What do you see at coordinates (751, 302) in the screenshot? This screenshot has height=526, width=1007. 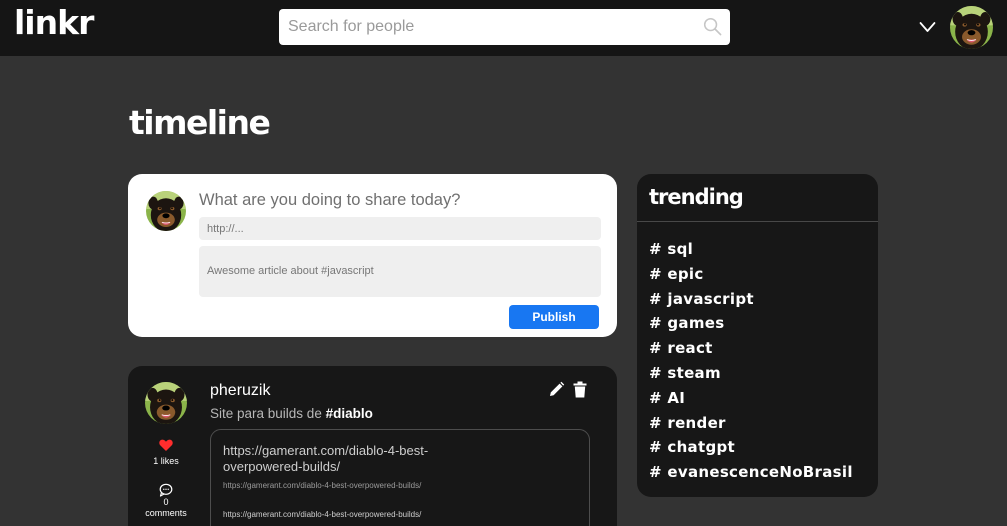 I see `trending-hashtag: # javascript` at bounding box center [751, 302].